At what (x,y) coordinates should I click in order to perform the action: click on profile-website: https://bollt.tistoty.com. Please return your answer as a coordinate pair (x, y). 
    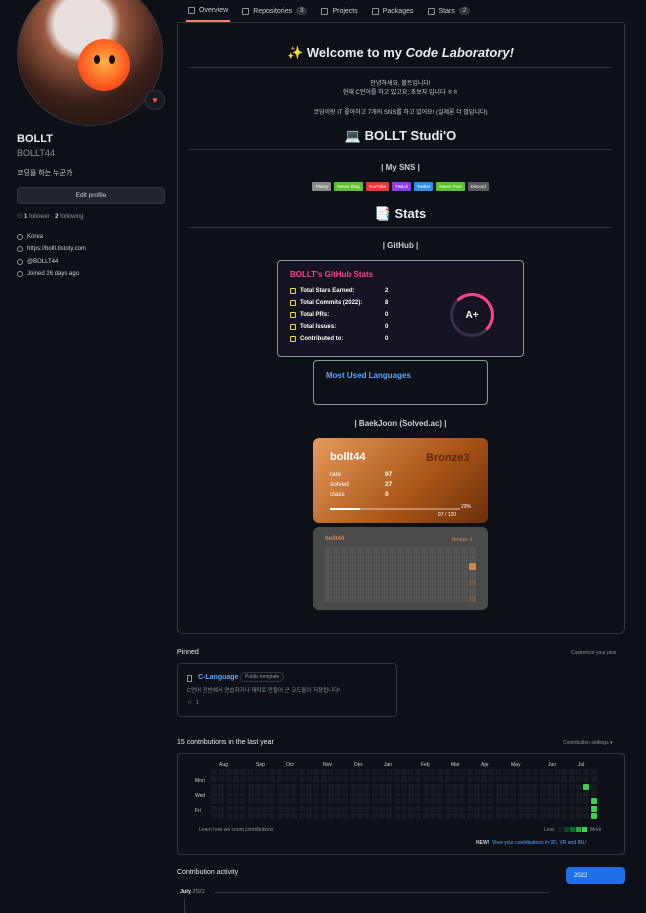
    Looking at the image, I should click on (51, 249).